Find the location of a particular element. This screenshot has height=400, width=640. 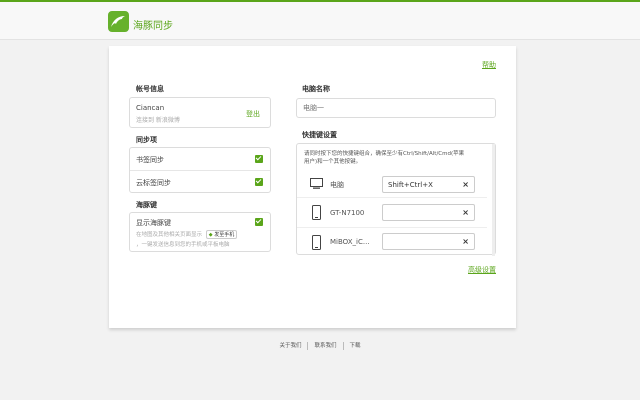

sync-item-cloud-tabs: 云标签同步 is located at coordinates (200, 182).